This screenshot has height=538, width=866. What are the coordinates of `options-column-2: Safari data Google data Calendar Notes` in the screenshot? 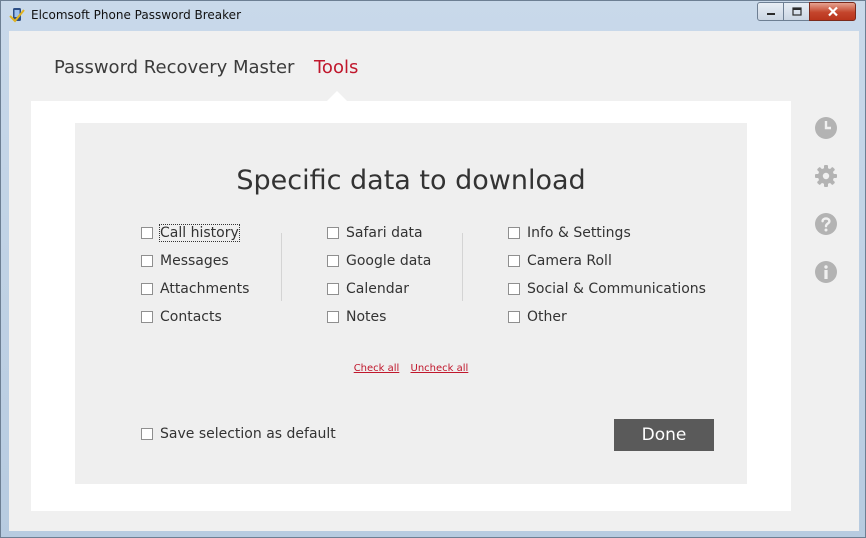 It's located at (379, 275).